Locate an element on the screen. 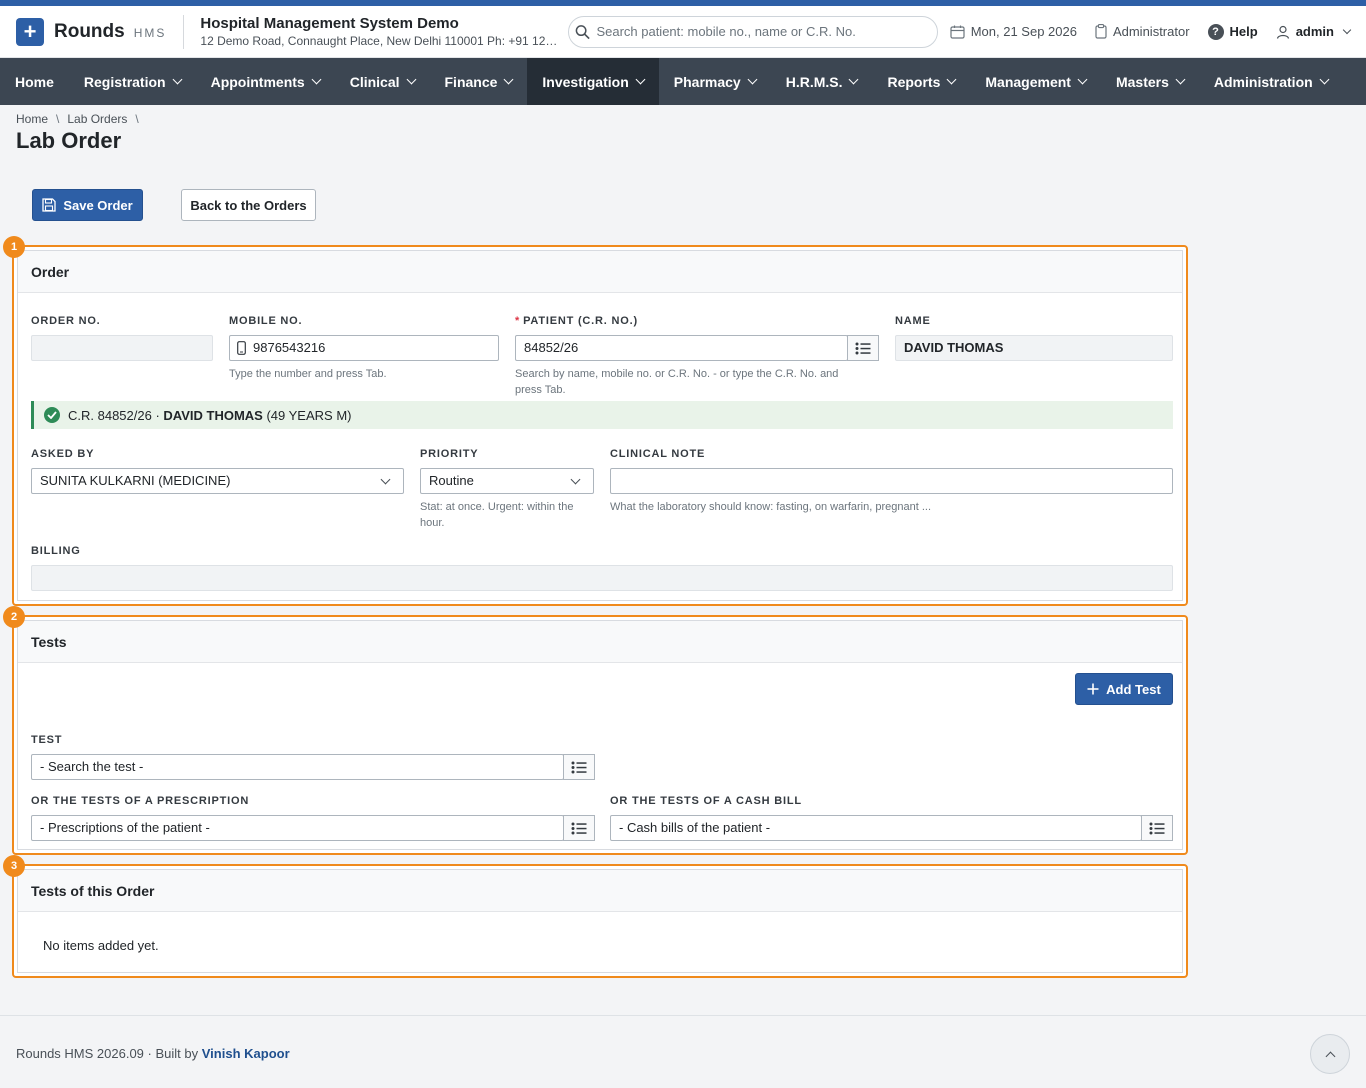  breadcrumb-lab-orders: Lab Orders is located at coordinates (97, 119).